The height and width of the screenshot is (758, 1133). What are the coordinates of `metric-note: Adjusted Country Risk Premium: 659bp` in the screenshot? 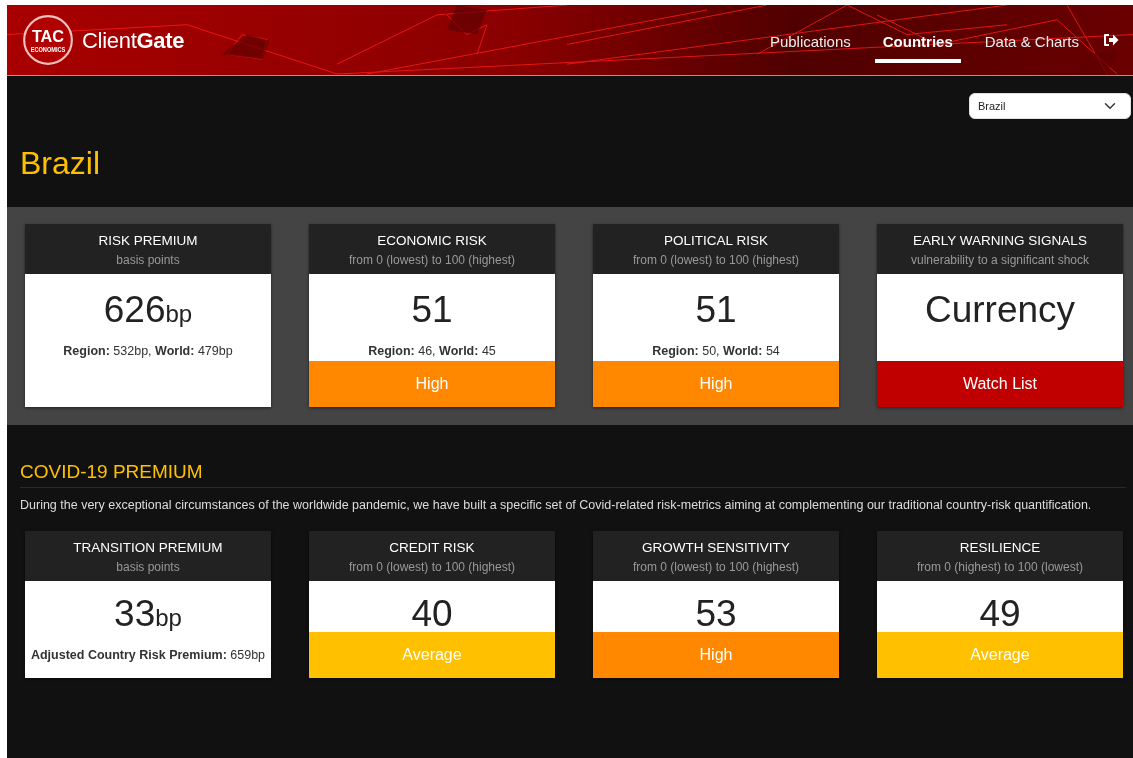 It's located at (148, 656).